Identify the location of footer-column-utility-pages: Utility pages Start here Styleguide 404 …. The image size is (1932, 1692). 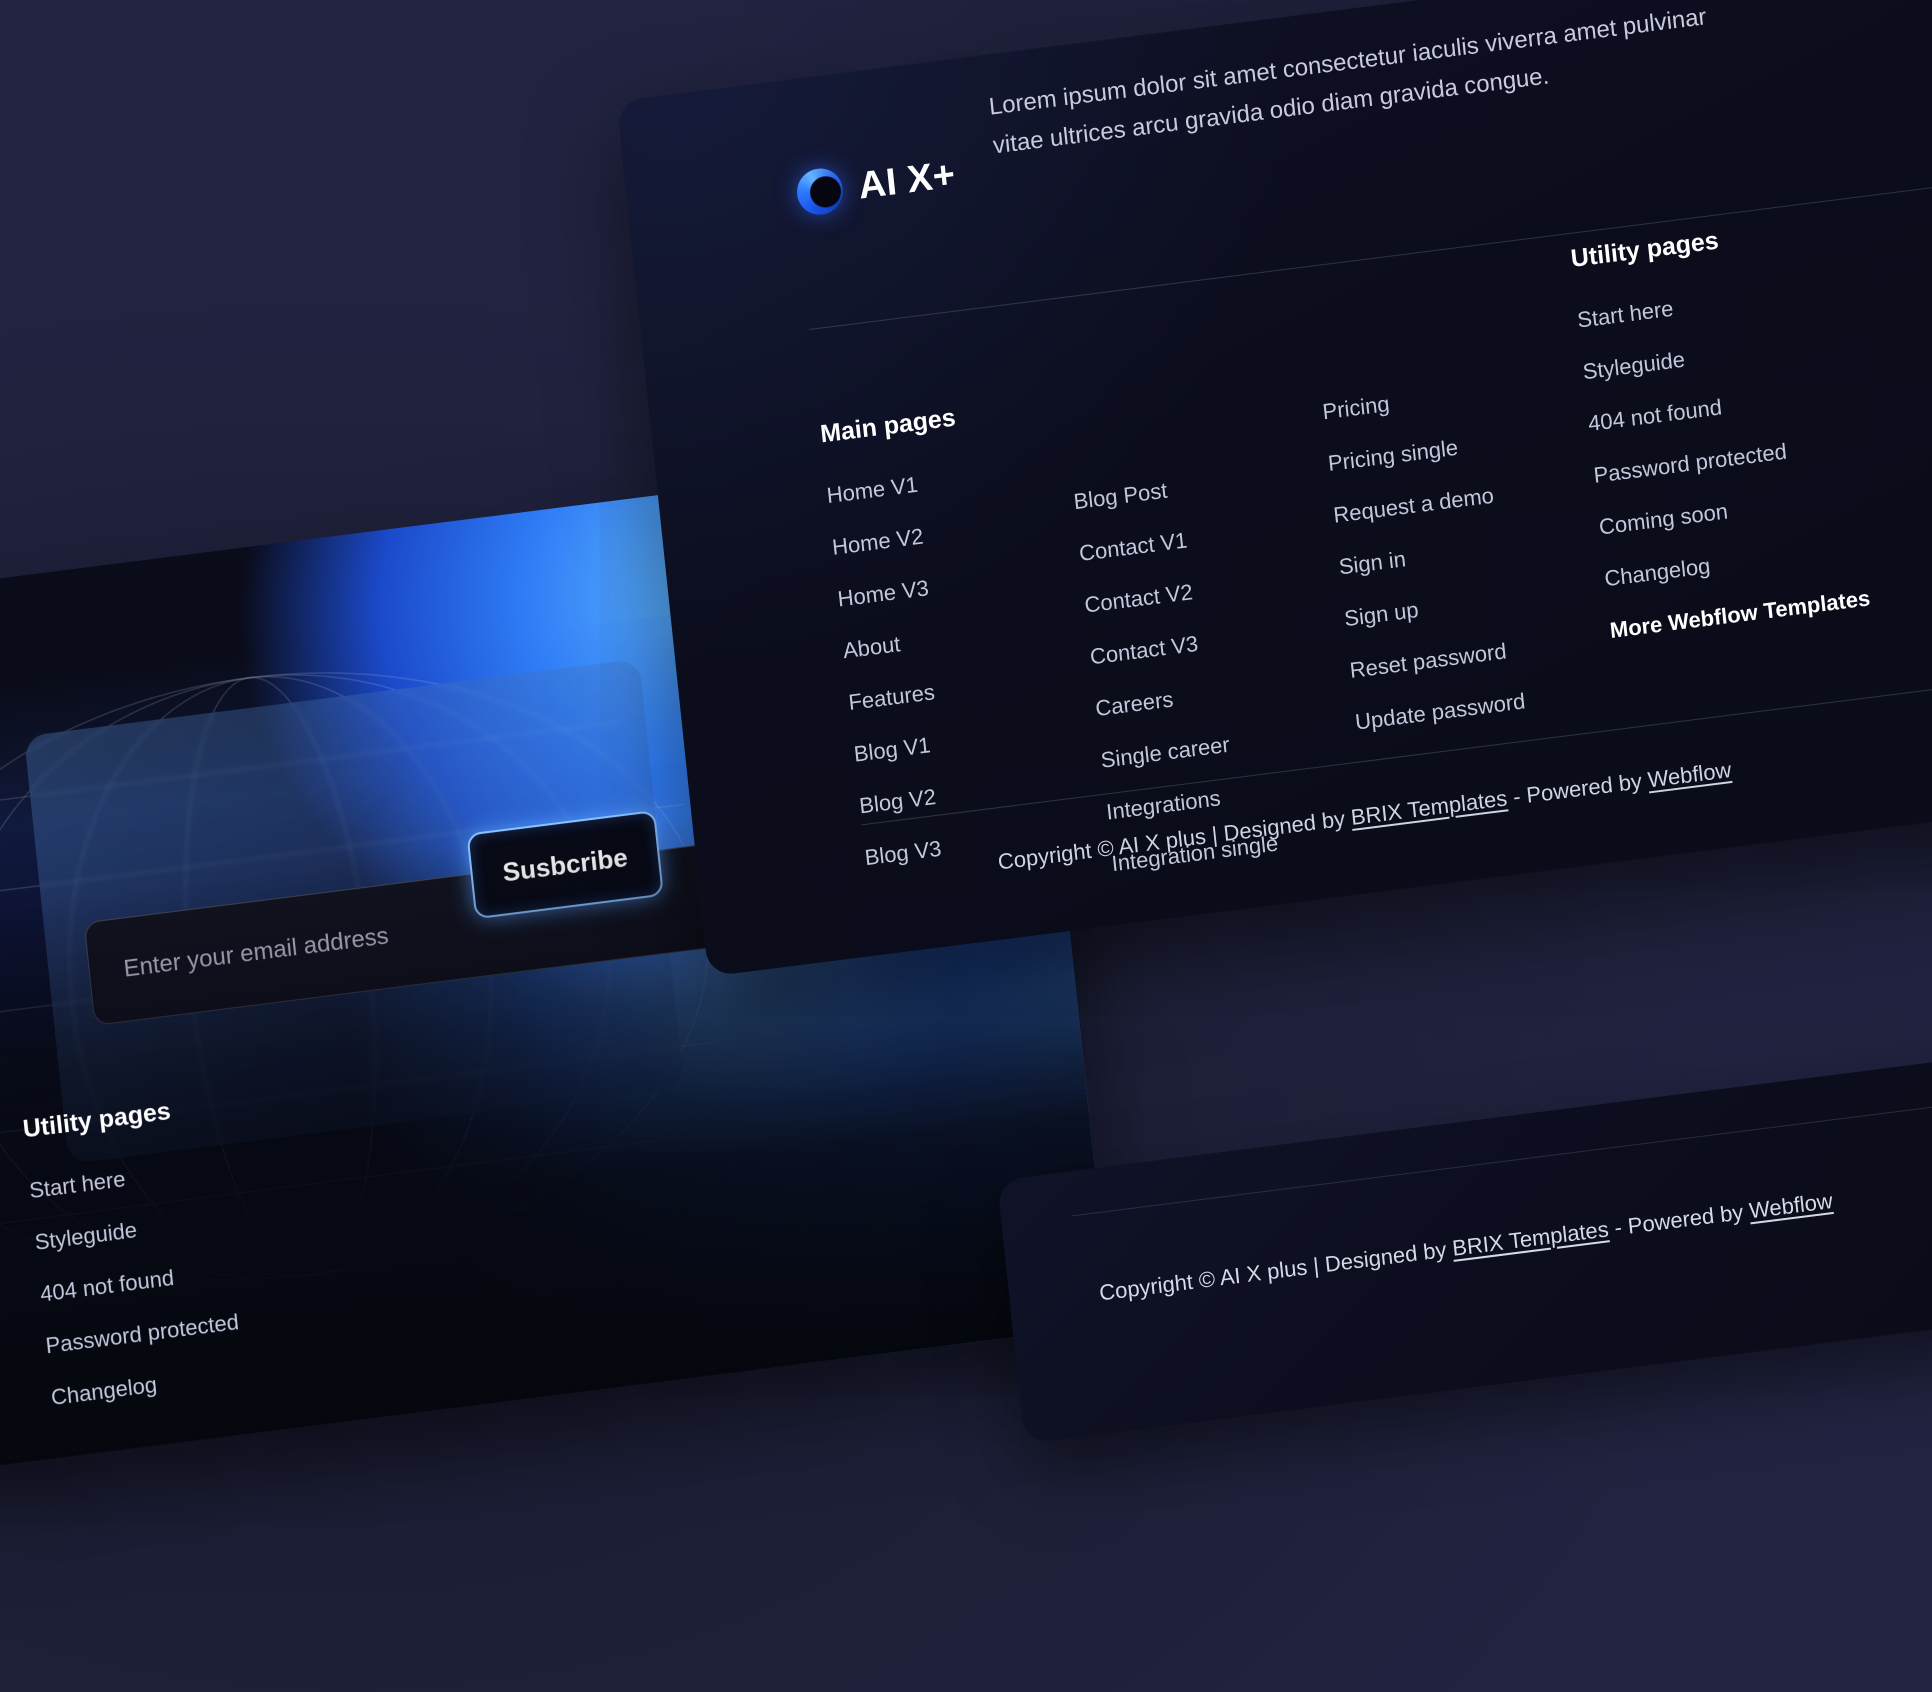
(1720, 527).